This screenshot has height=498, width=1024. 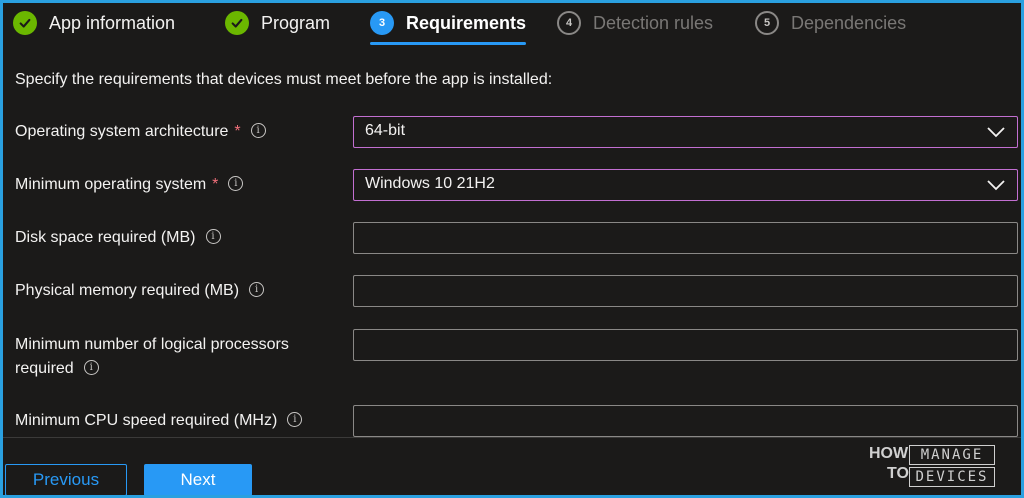 What do you see at coordinates (685, 238) in the screenshot?
I see `disk-space-input` at bounding box center [685, 238].